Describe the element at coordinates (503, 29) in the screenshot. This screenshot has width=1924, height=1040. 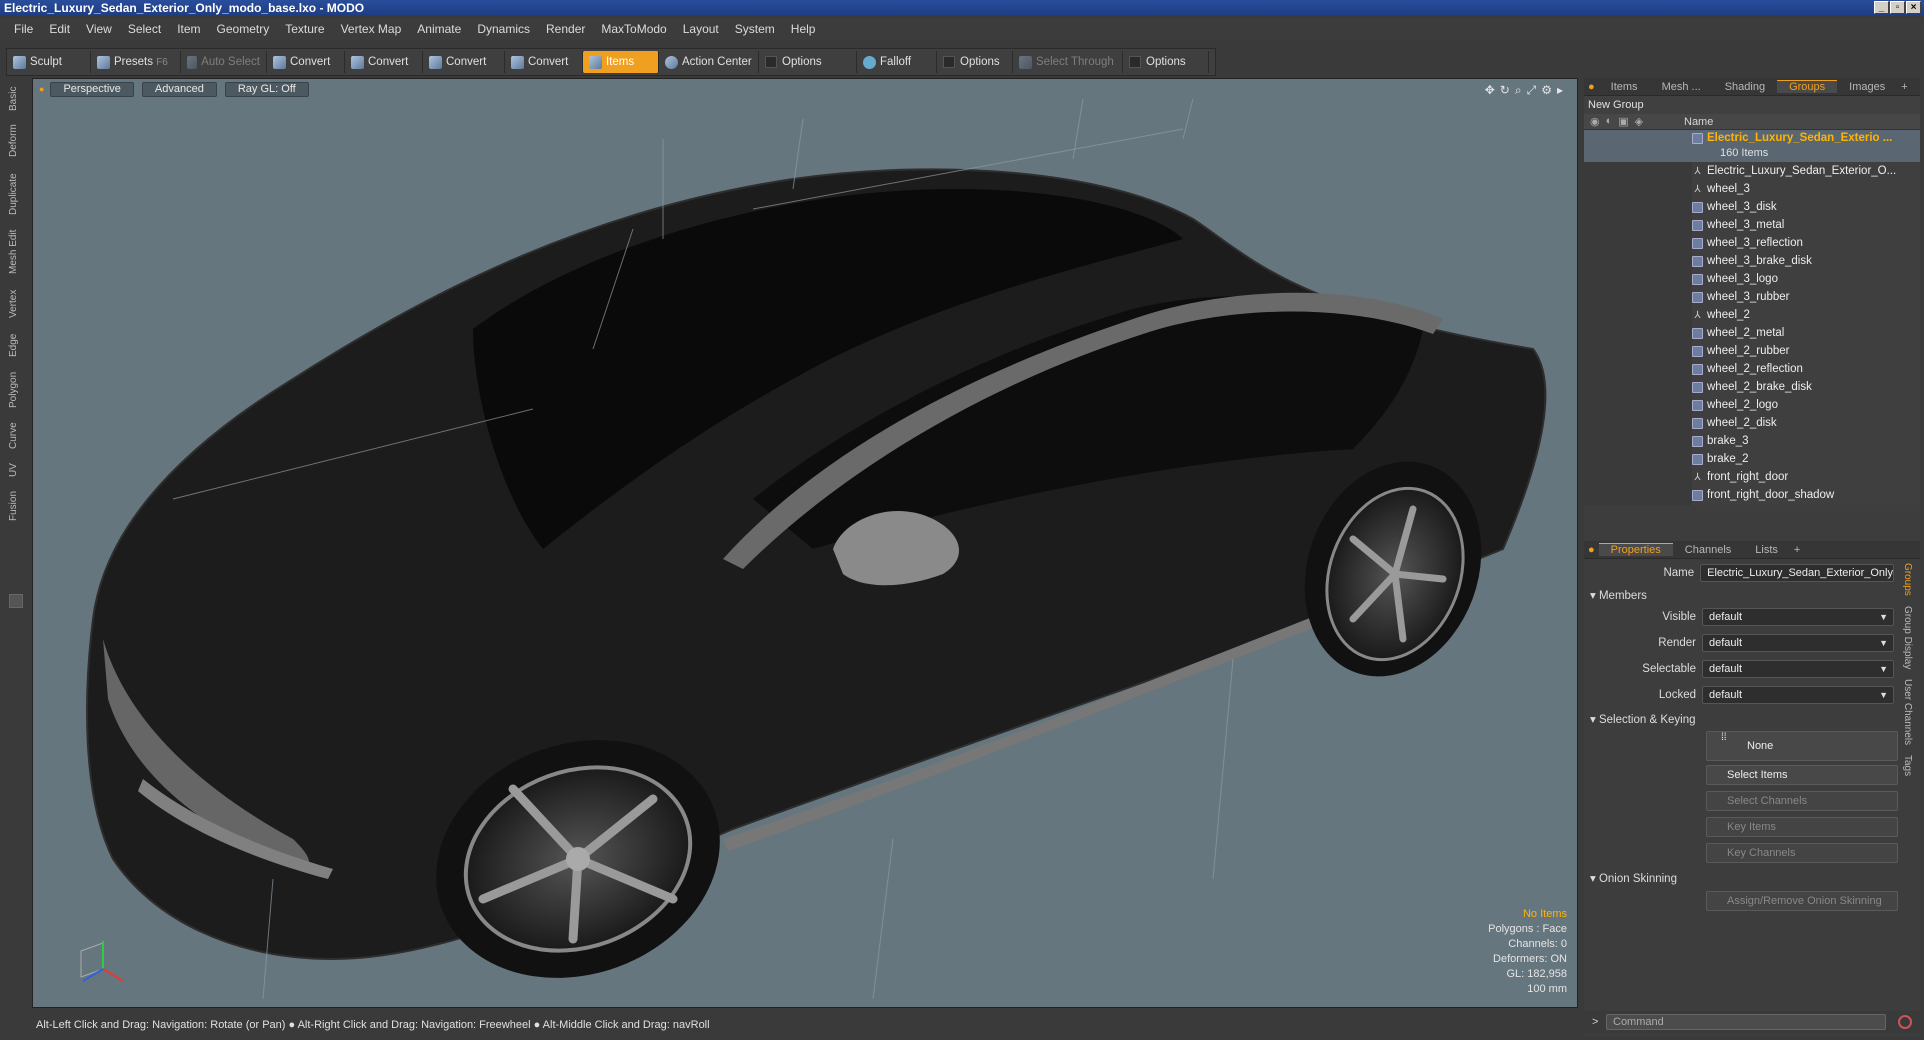
I see `menu-dynamics: Dynamics` at that location.